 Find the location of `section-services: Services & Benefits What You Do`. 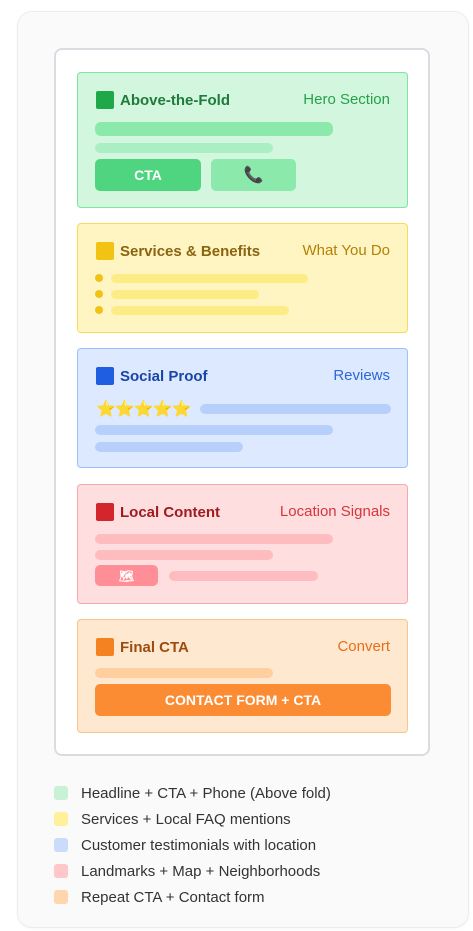

section-services: Services & Benefits What You Do is located at coordinates (242, 278).